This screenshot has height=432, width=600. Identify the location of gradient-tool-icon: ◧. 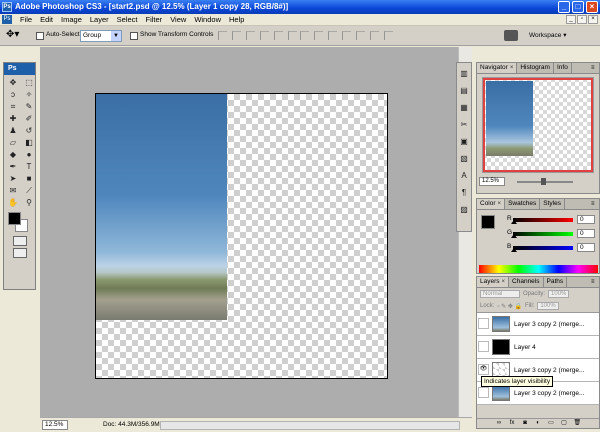
(29, 142).